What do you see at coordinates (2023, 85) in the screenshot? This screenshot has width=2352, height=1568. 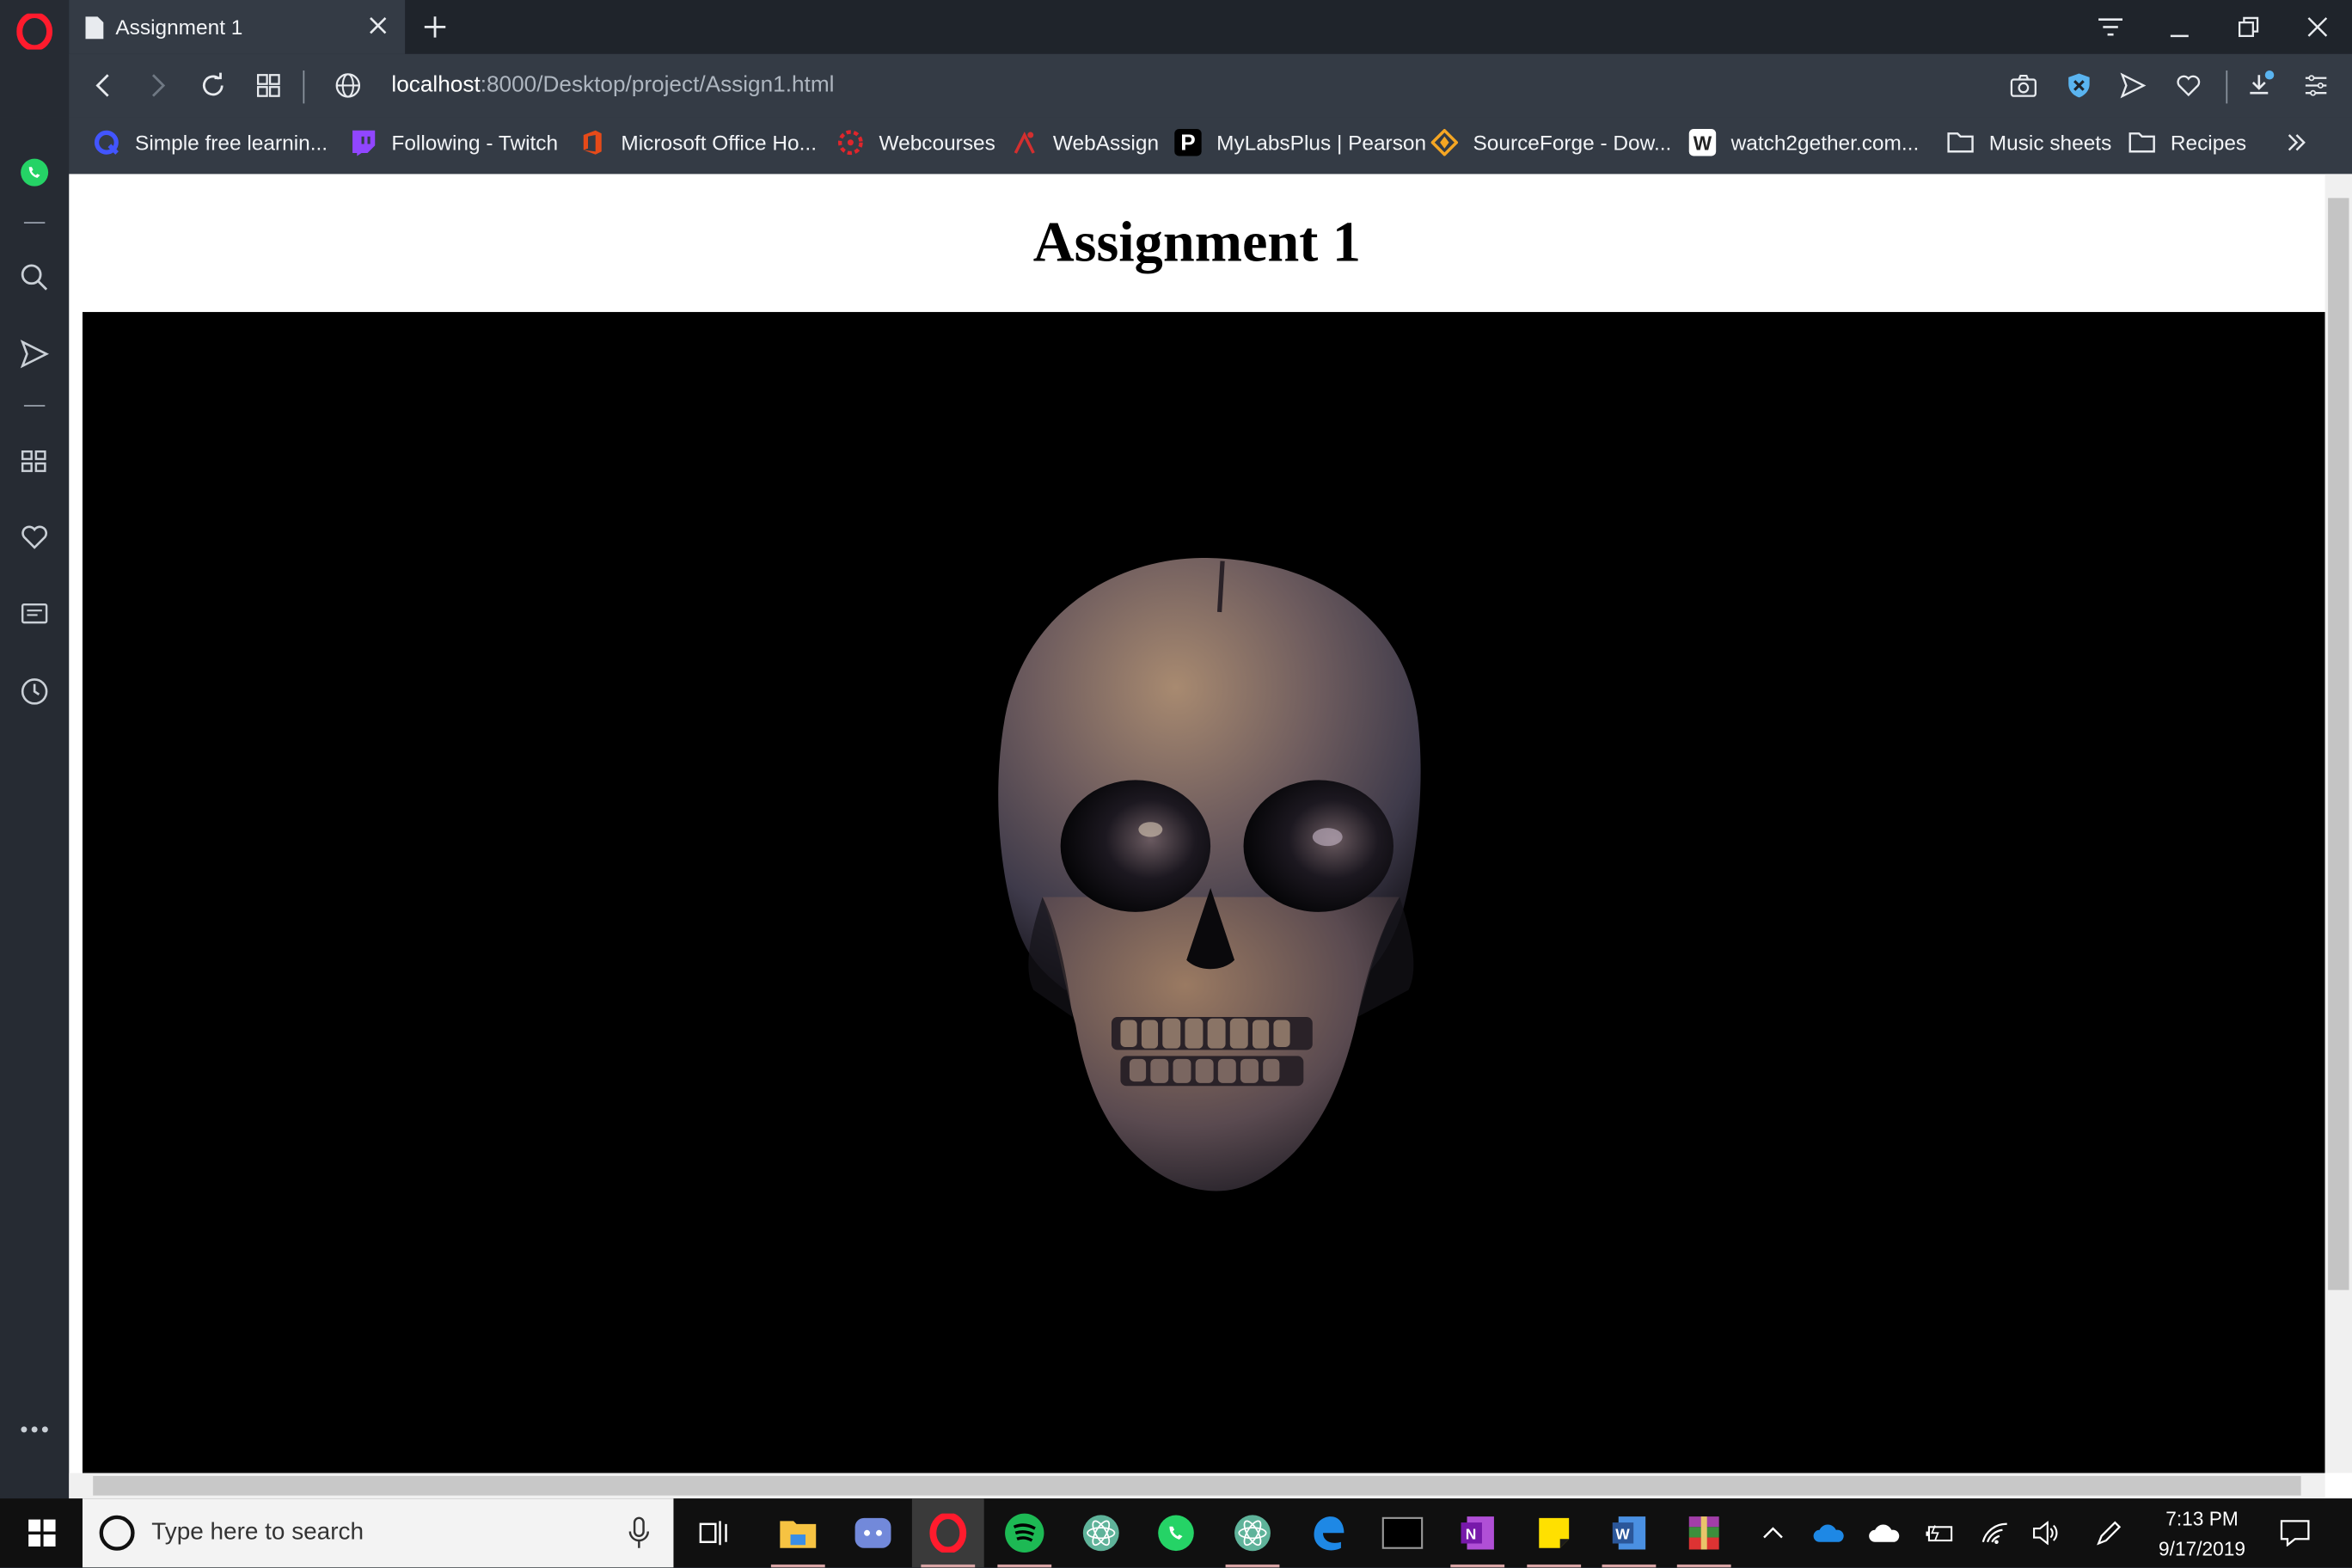 I see `snapshot-camera-icon` at bounding box center [2023, 85].